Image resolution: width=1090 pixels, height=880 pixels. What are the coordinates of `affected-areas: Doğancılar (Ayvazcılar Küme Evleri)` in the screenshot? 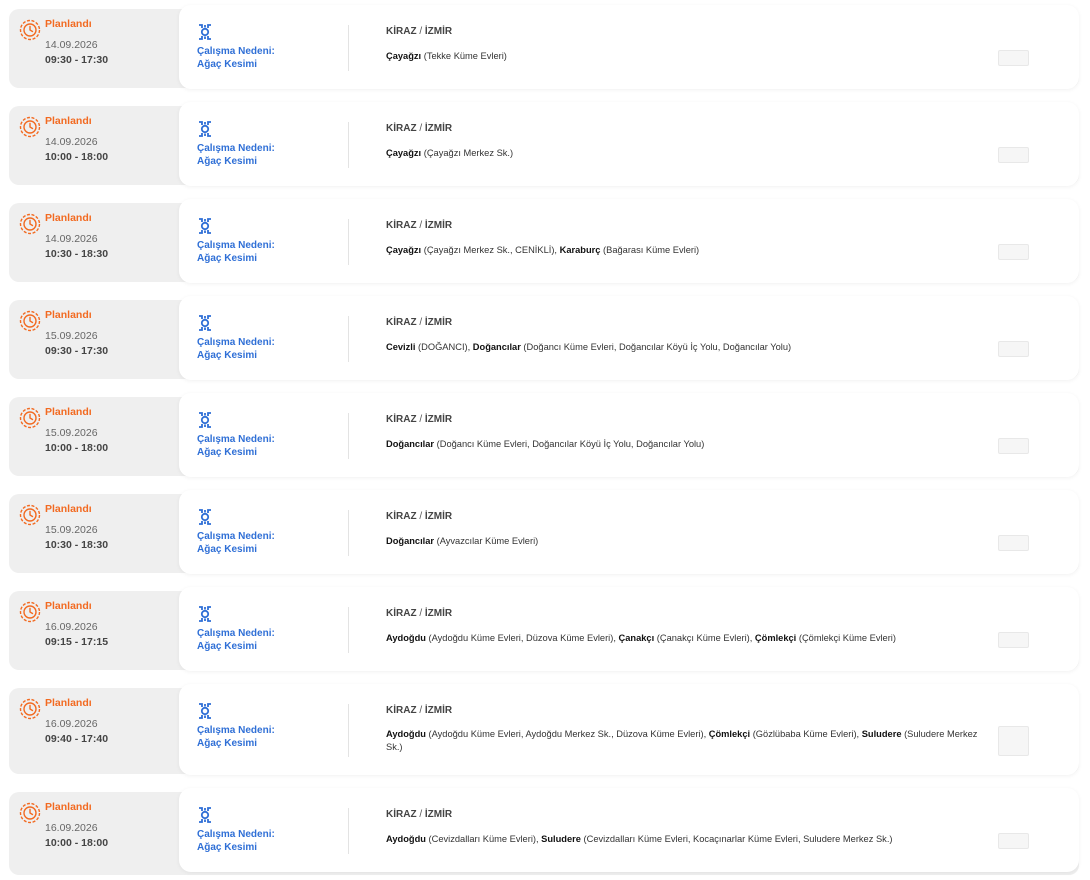 It's located at (686, 541).